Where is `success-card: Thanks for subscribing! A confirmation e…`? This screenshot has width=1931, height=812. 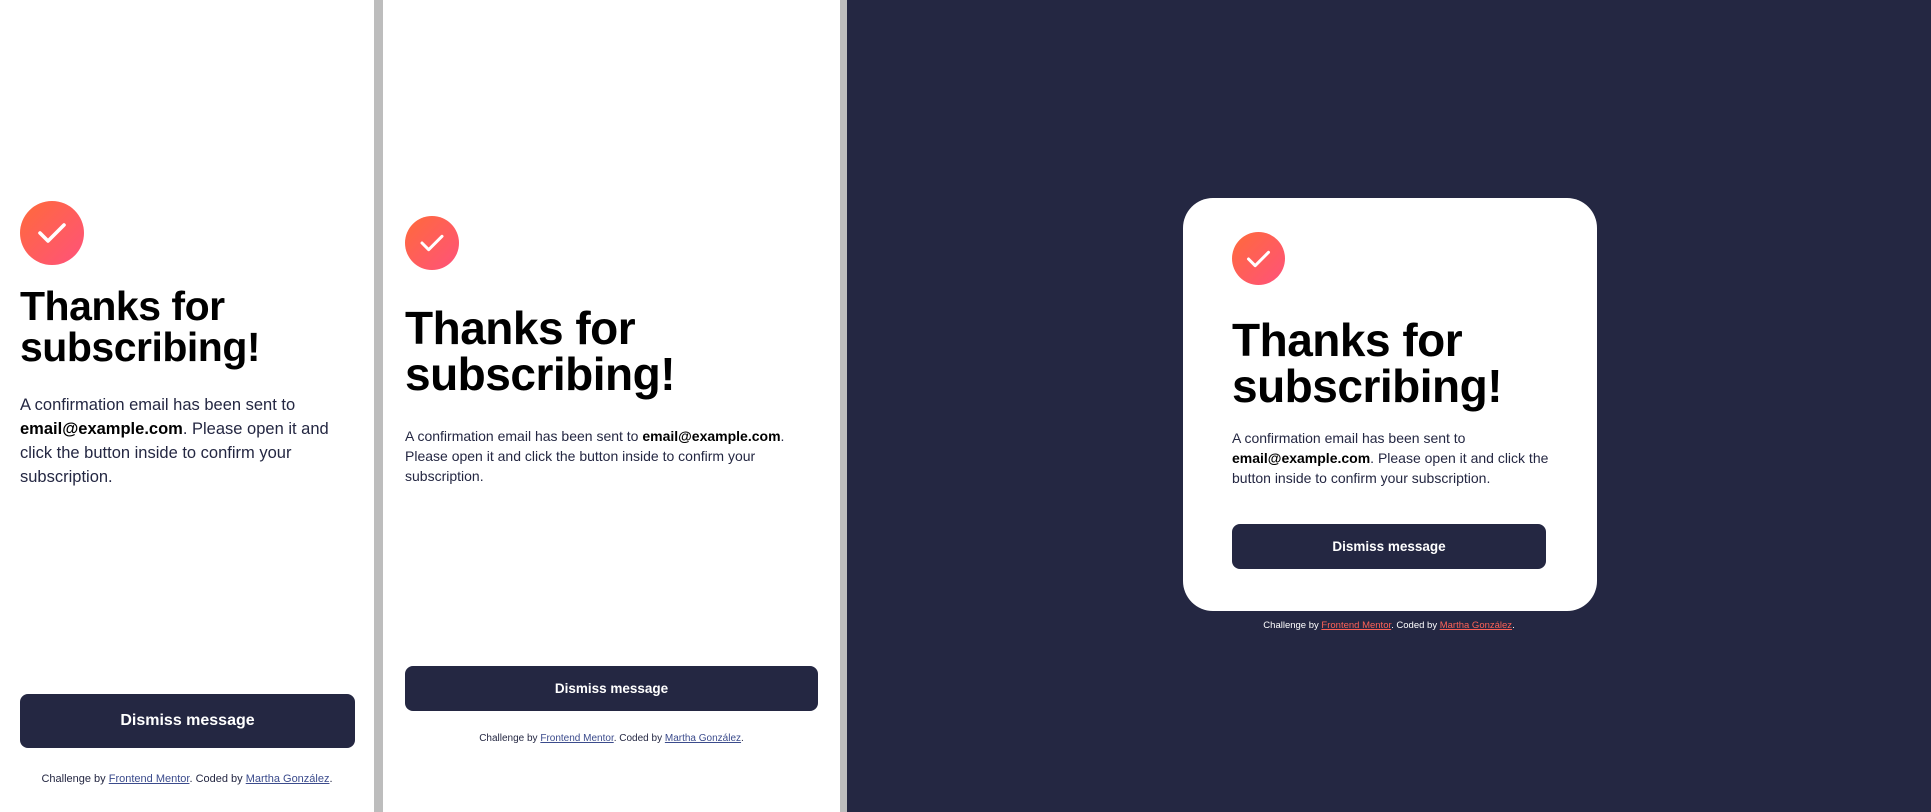
success-card: Thanks for subscribing! A confirmation e… is located at coordinates (1390, 404).